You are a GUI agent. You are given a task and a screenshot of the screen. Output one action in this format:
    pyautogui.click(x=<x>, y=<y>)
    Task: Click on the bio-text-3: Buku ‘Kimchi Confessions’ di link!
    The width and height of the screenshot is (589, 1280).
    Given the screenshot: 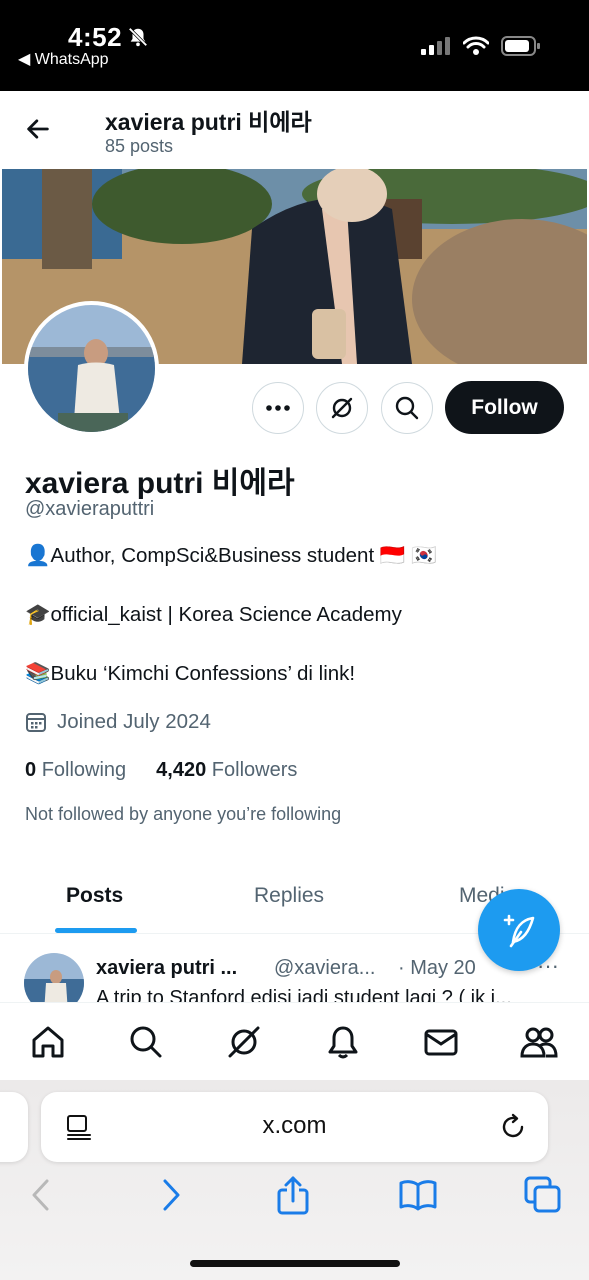 What is the action you would take?
    pyautogui.click(x=203, y=673)
    